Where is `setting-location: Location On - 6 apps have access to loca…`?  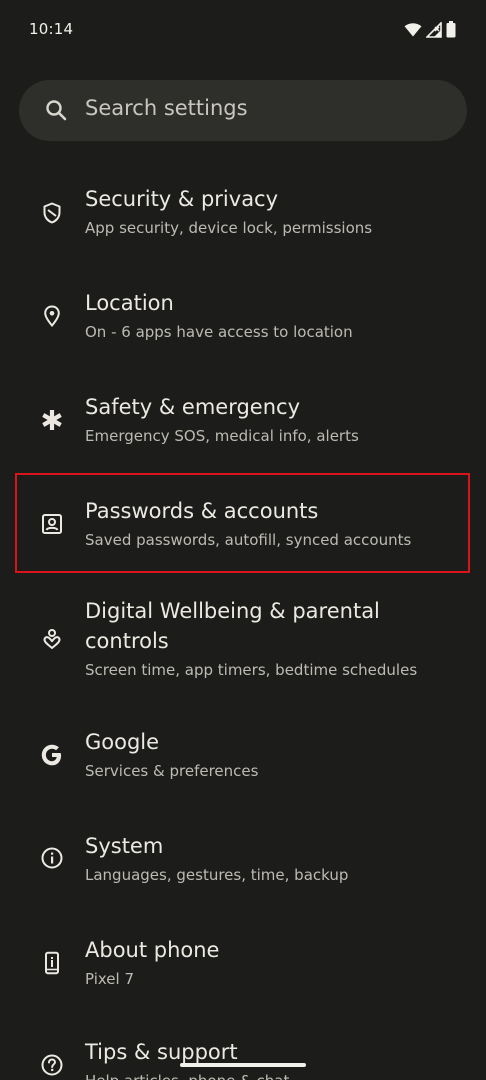 setting-location: Location On - 6 apps have access to loca… is located at coordinates (243, 319).